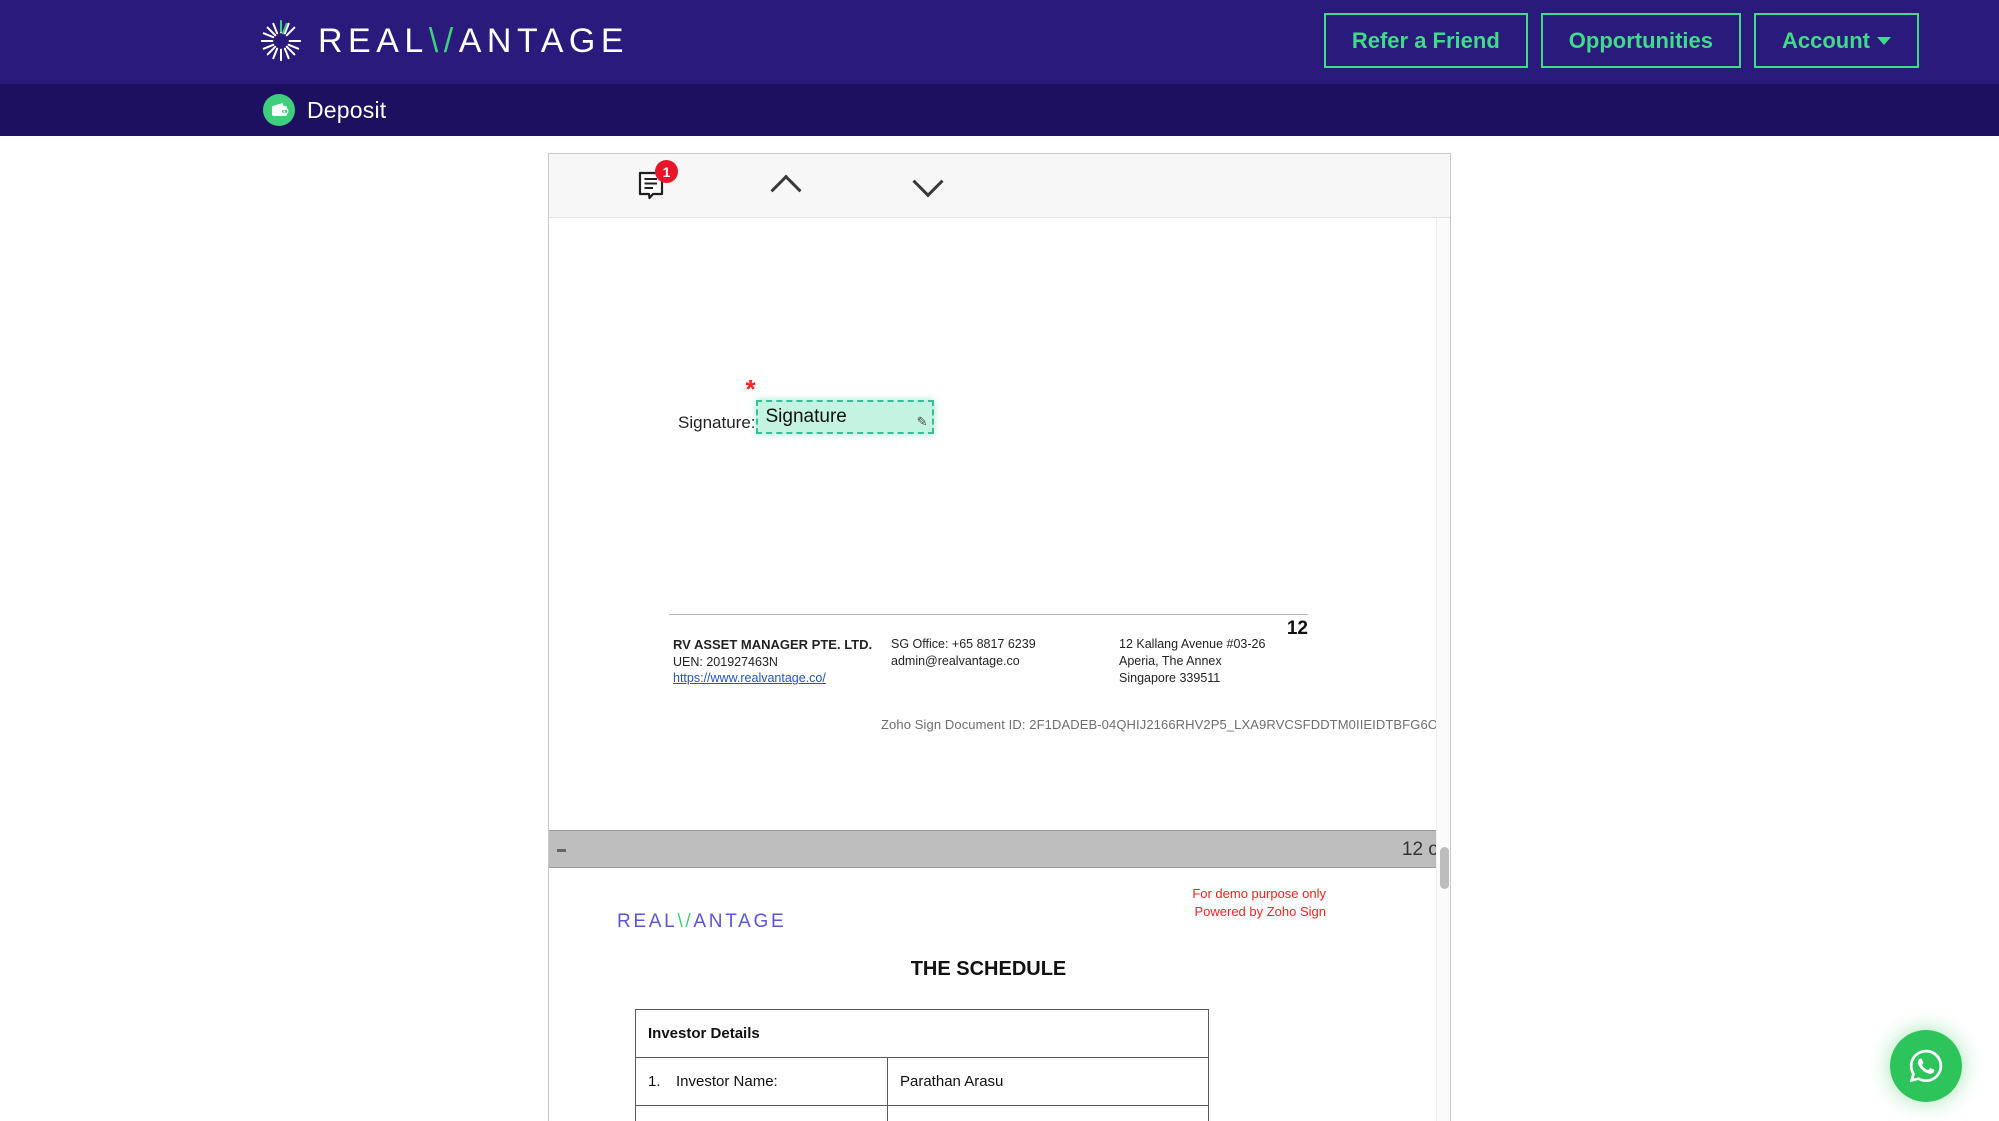 The width and height of the screenshot is (1999, 1121). What do you see at coordinates (750, 389) in the screenshot?
I see `required-asterisk: *` at bounding box center [750, 389].